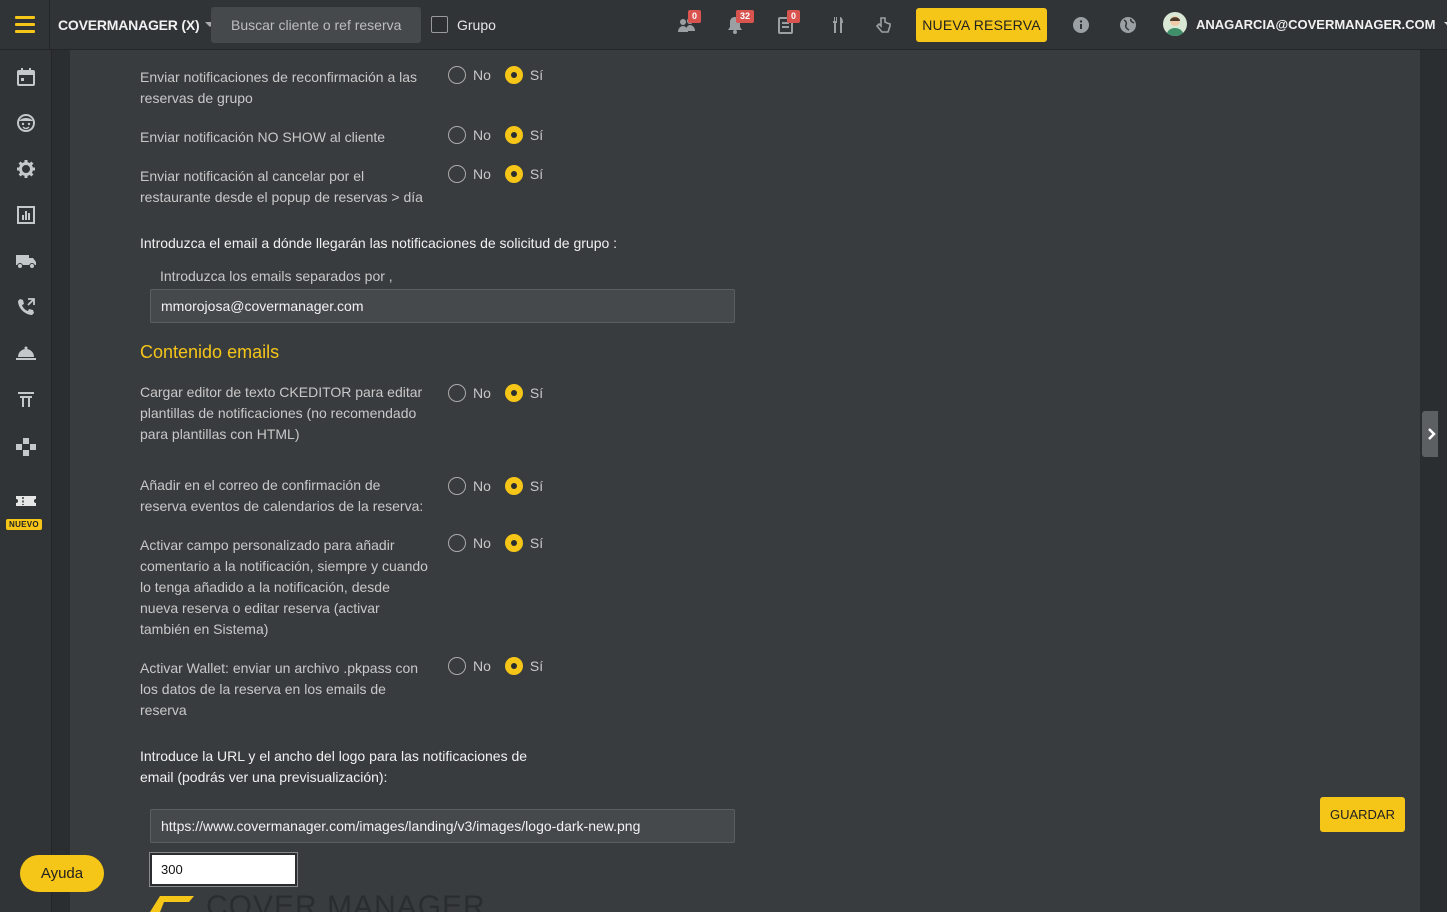 The width and height of the screenshot is (1447, 912). I want to click on grupo-checkbox: Grupo, so click(463, 24).